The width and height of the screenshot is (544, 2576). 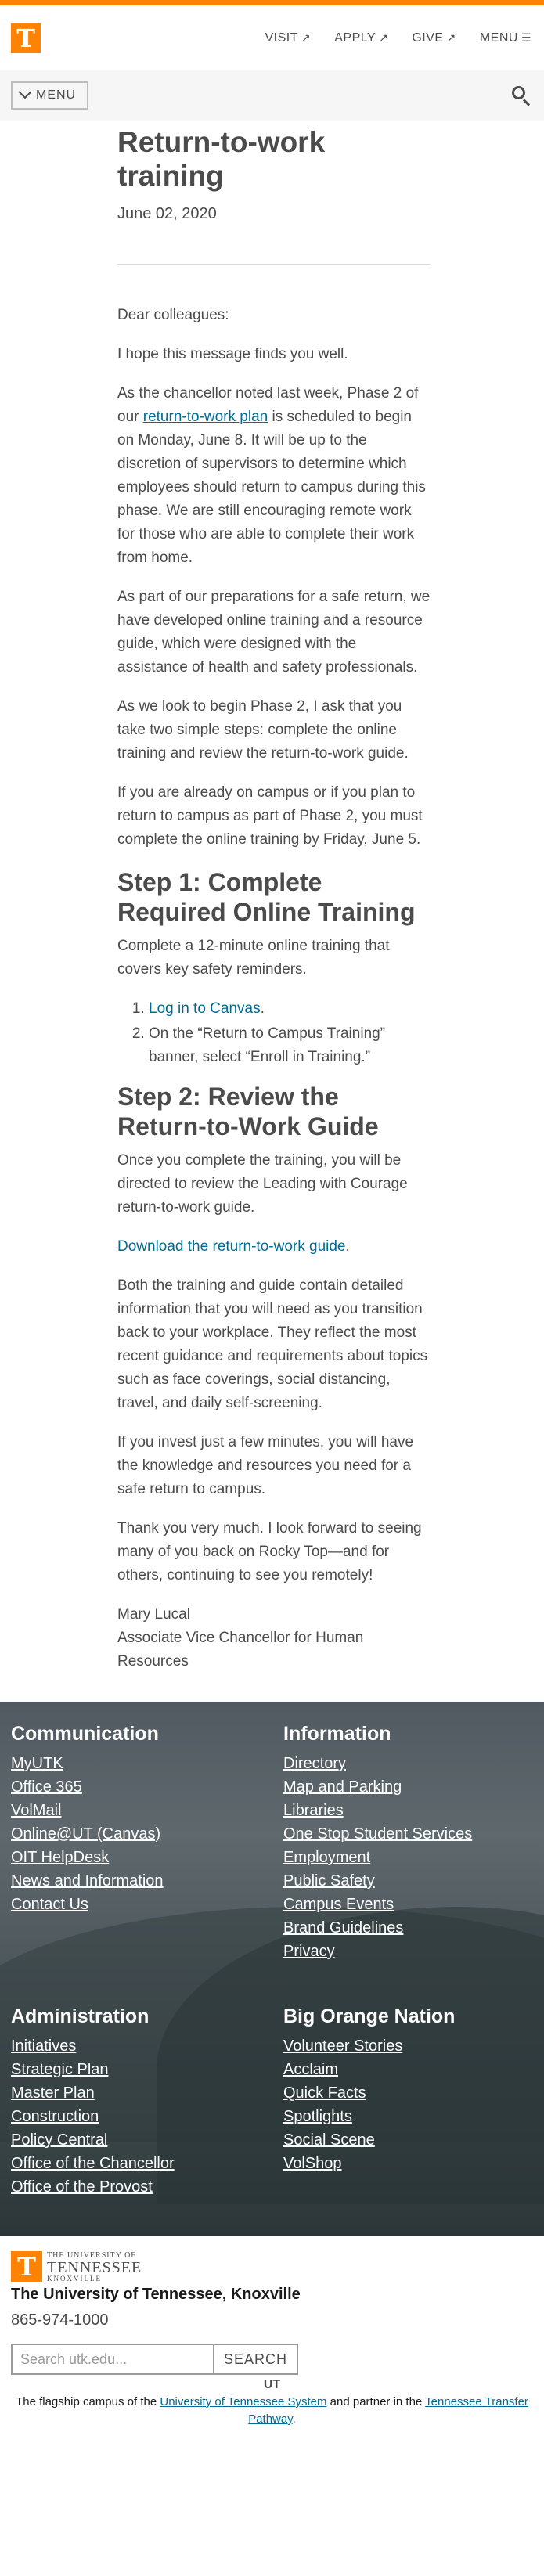 What do you see at coordinates (147, 1834) in the screenshot?
I see `footer-link-canvas: Online@UT (Canvas)` at bounding box center [147, 1834].